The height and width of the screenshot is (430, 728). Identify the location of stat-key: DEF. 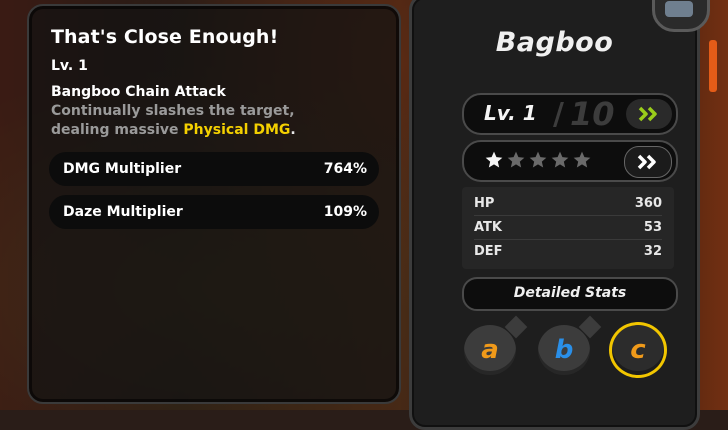
(488, 251).